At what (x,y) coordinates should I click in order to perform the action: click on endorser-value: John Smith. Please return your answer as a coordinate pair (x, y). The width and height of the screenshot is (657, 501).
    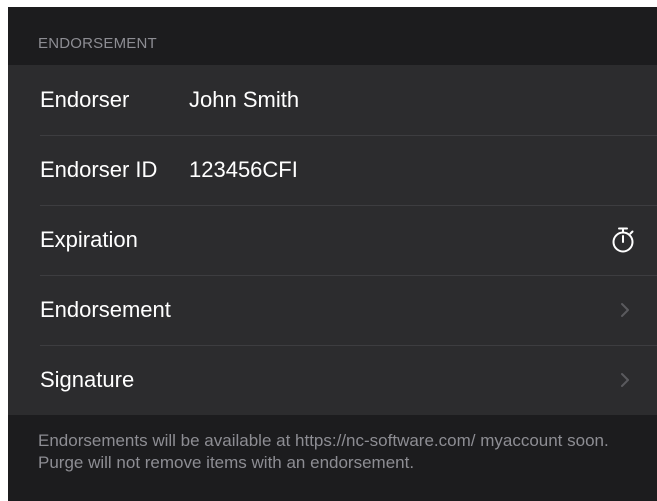
    Looking at the image, I should click on (244, 100).